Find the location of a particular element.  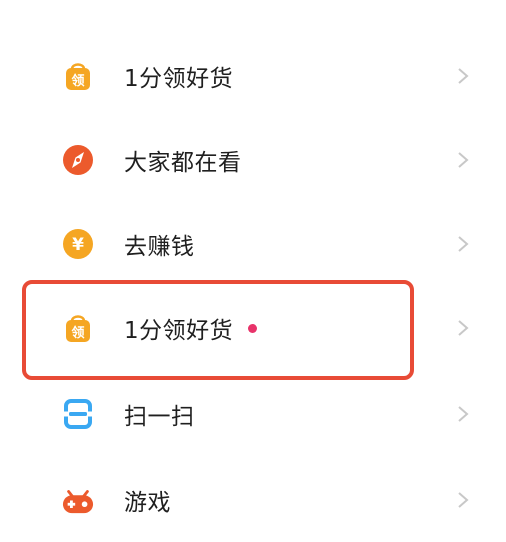

gamepad-icon is located at coordinates (78, 500).